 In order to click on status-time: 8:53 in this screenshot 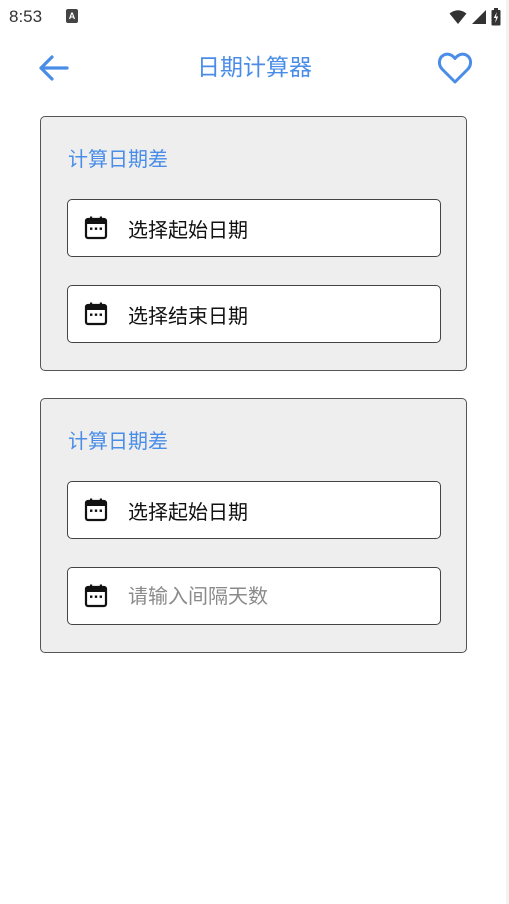, I will do `click(26, 16)`.